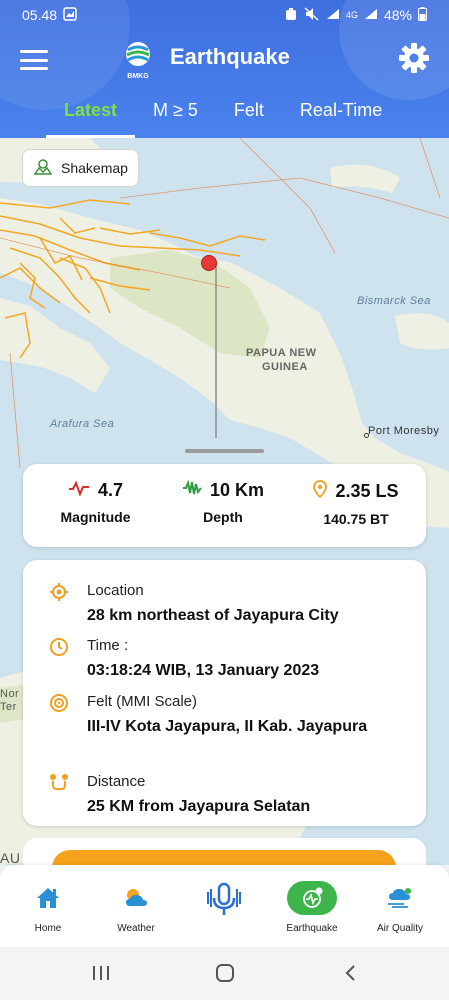 The height and width of the screenshot is (1000, 449). I want to click on earthquake-icon, so click(312, 898).